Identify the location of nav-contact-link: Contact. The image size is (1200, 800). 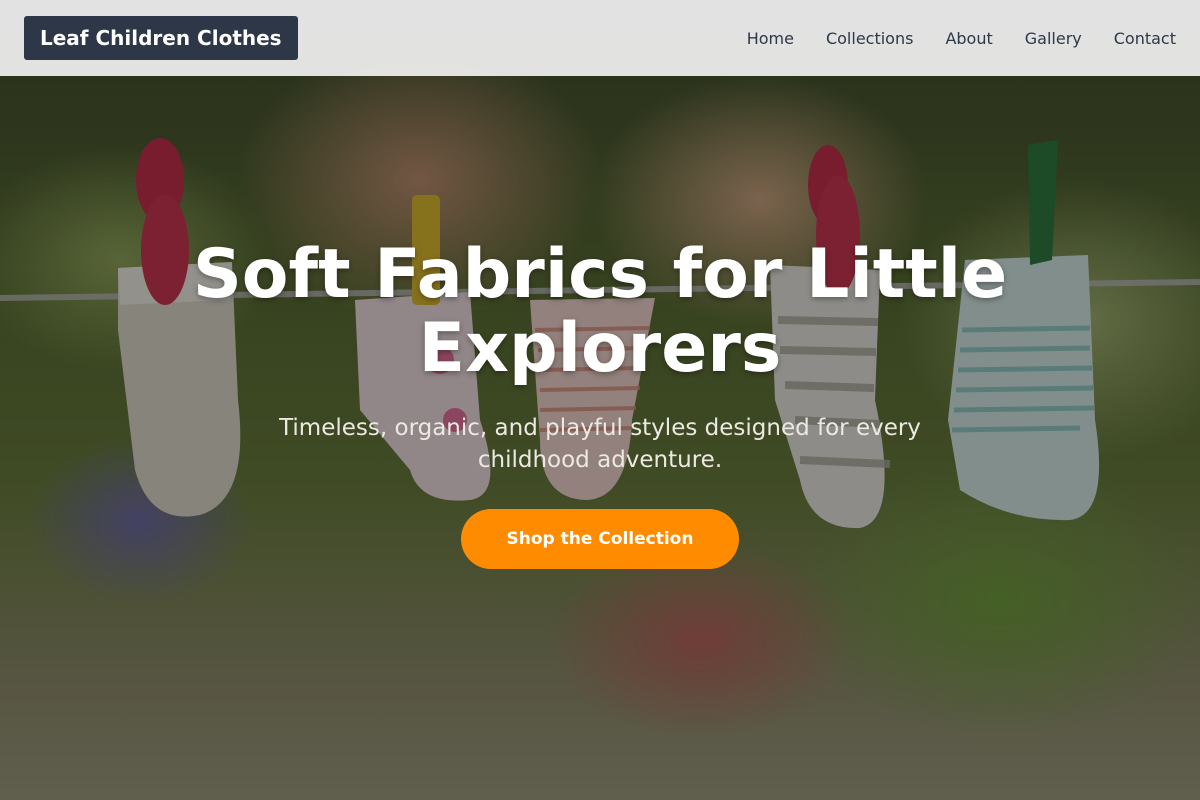
(1145, 38).